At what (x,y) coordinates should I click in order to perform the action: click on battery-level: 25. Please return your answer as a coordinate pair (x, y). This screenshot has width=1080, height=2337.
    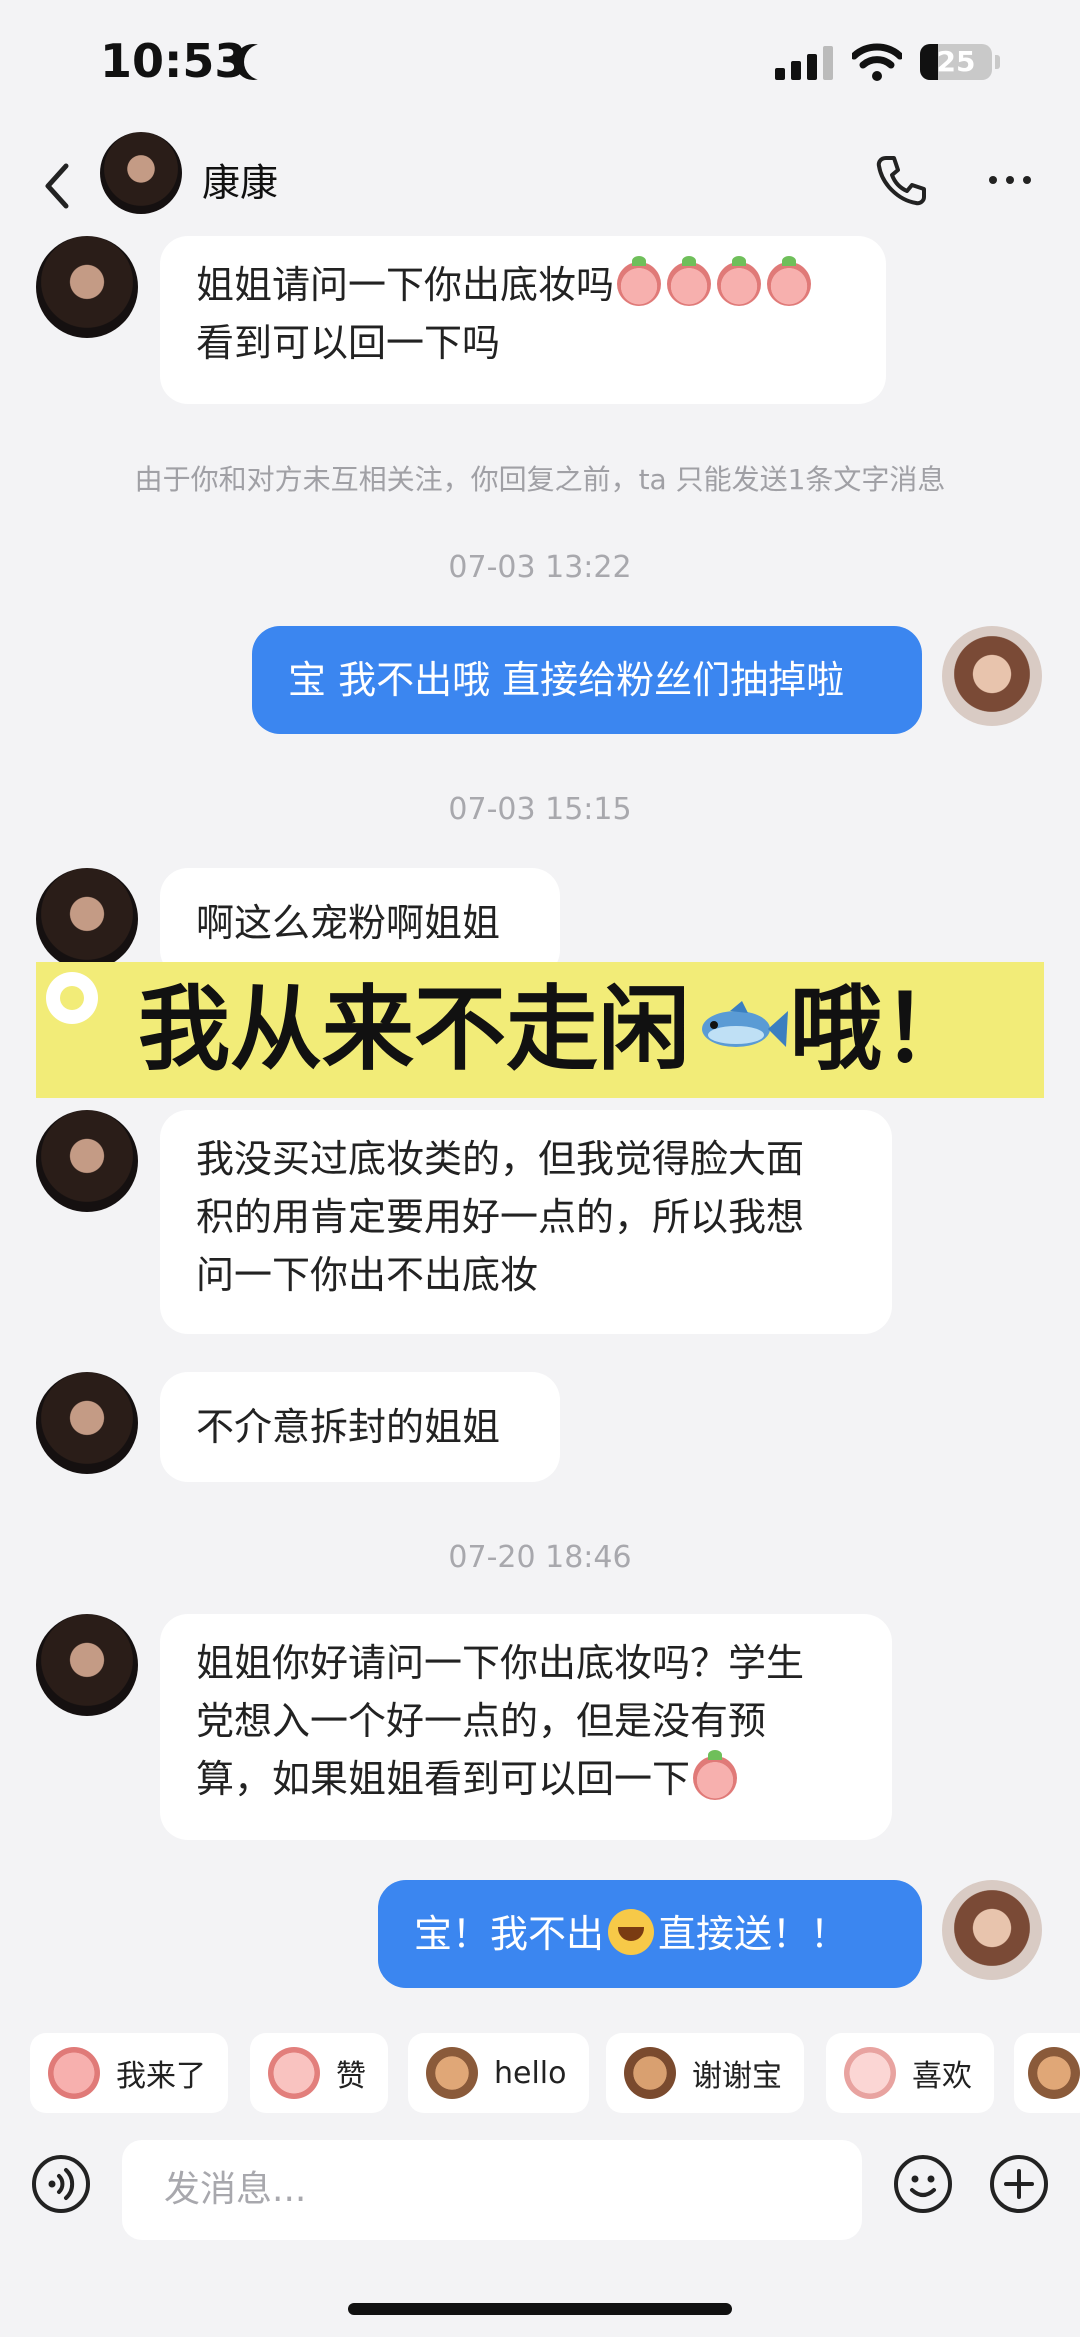
    Looking at the image, I should click on (956, 61).